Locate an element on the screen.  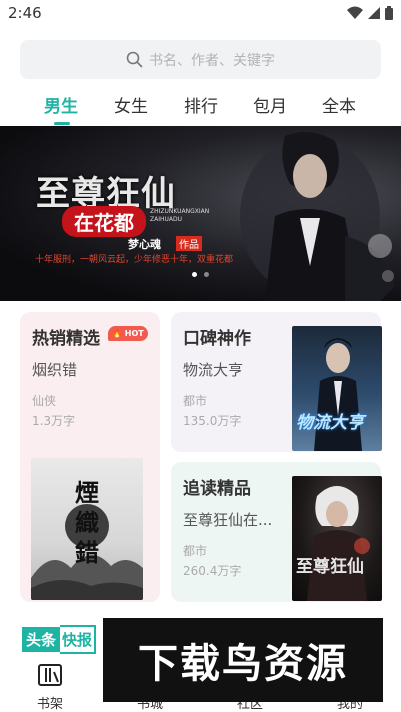
headline-news-tag: 头条 快报 is located at coordinates (59, 639).